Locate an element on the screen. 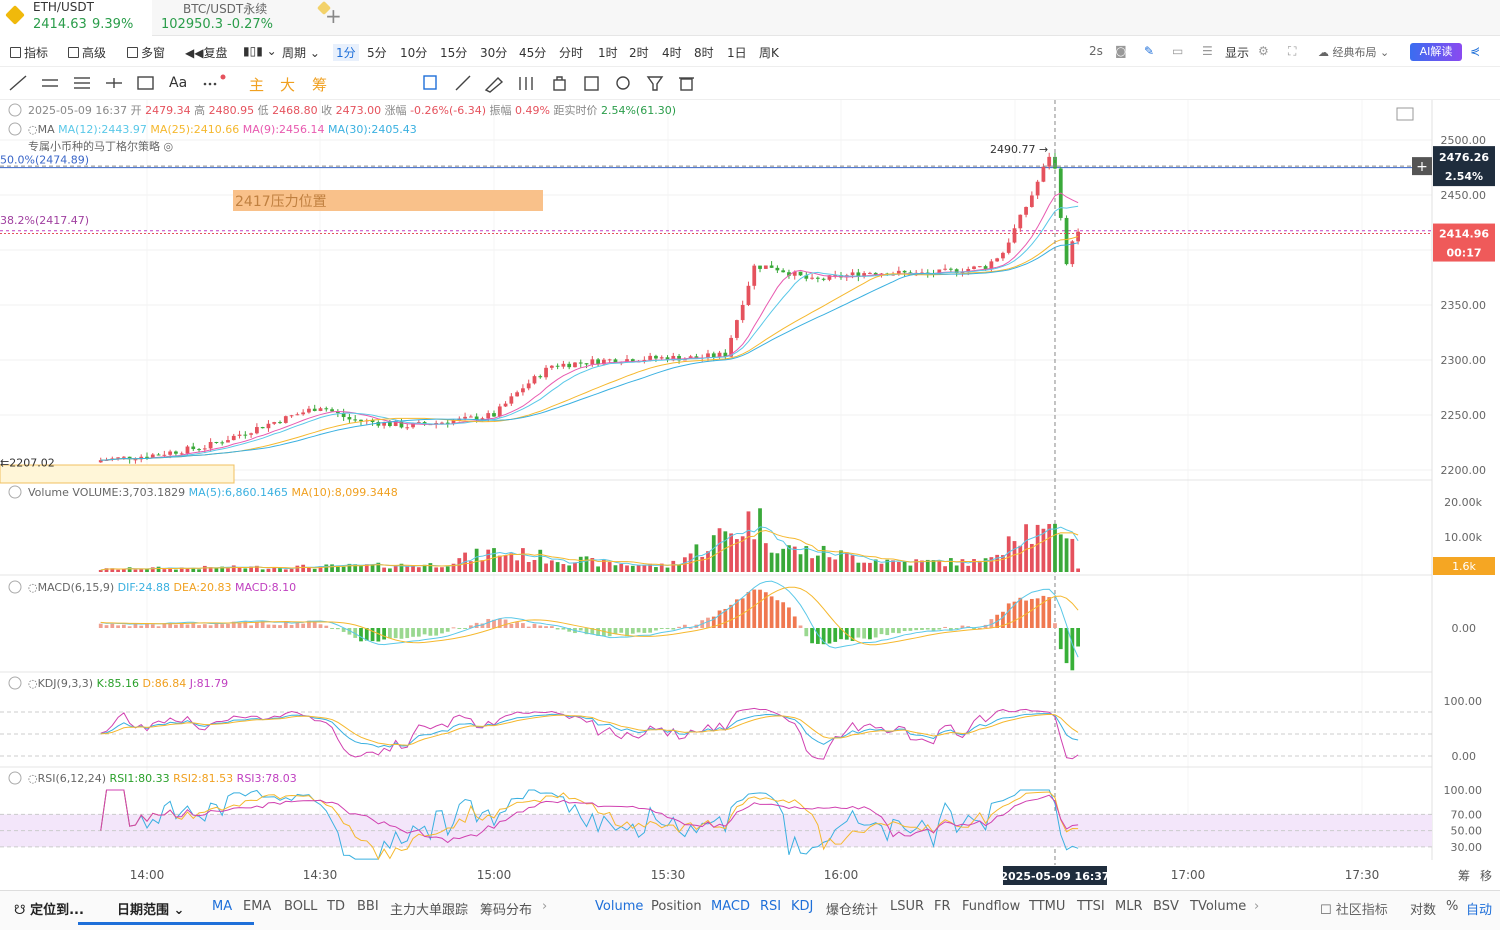 The width and height of the screenshot is (1500, 930). parallel-channel-tool-icon is located at coordinates (82, 83).